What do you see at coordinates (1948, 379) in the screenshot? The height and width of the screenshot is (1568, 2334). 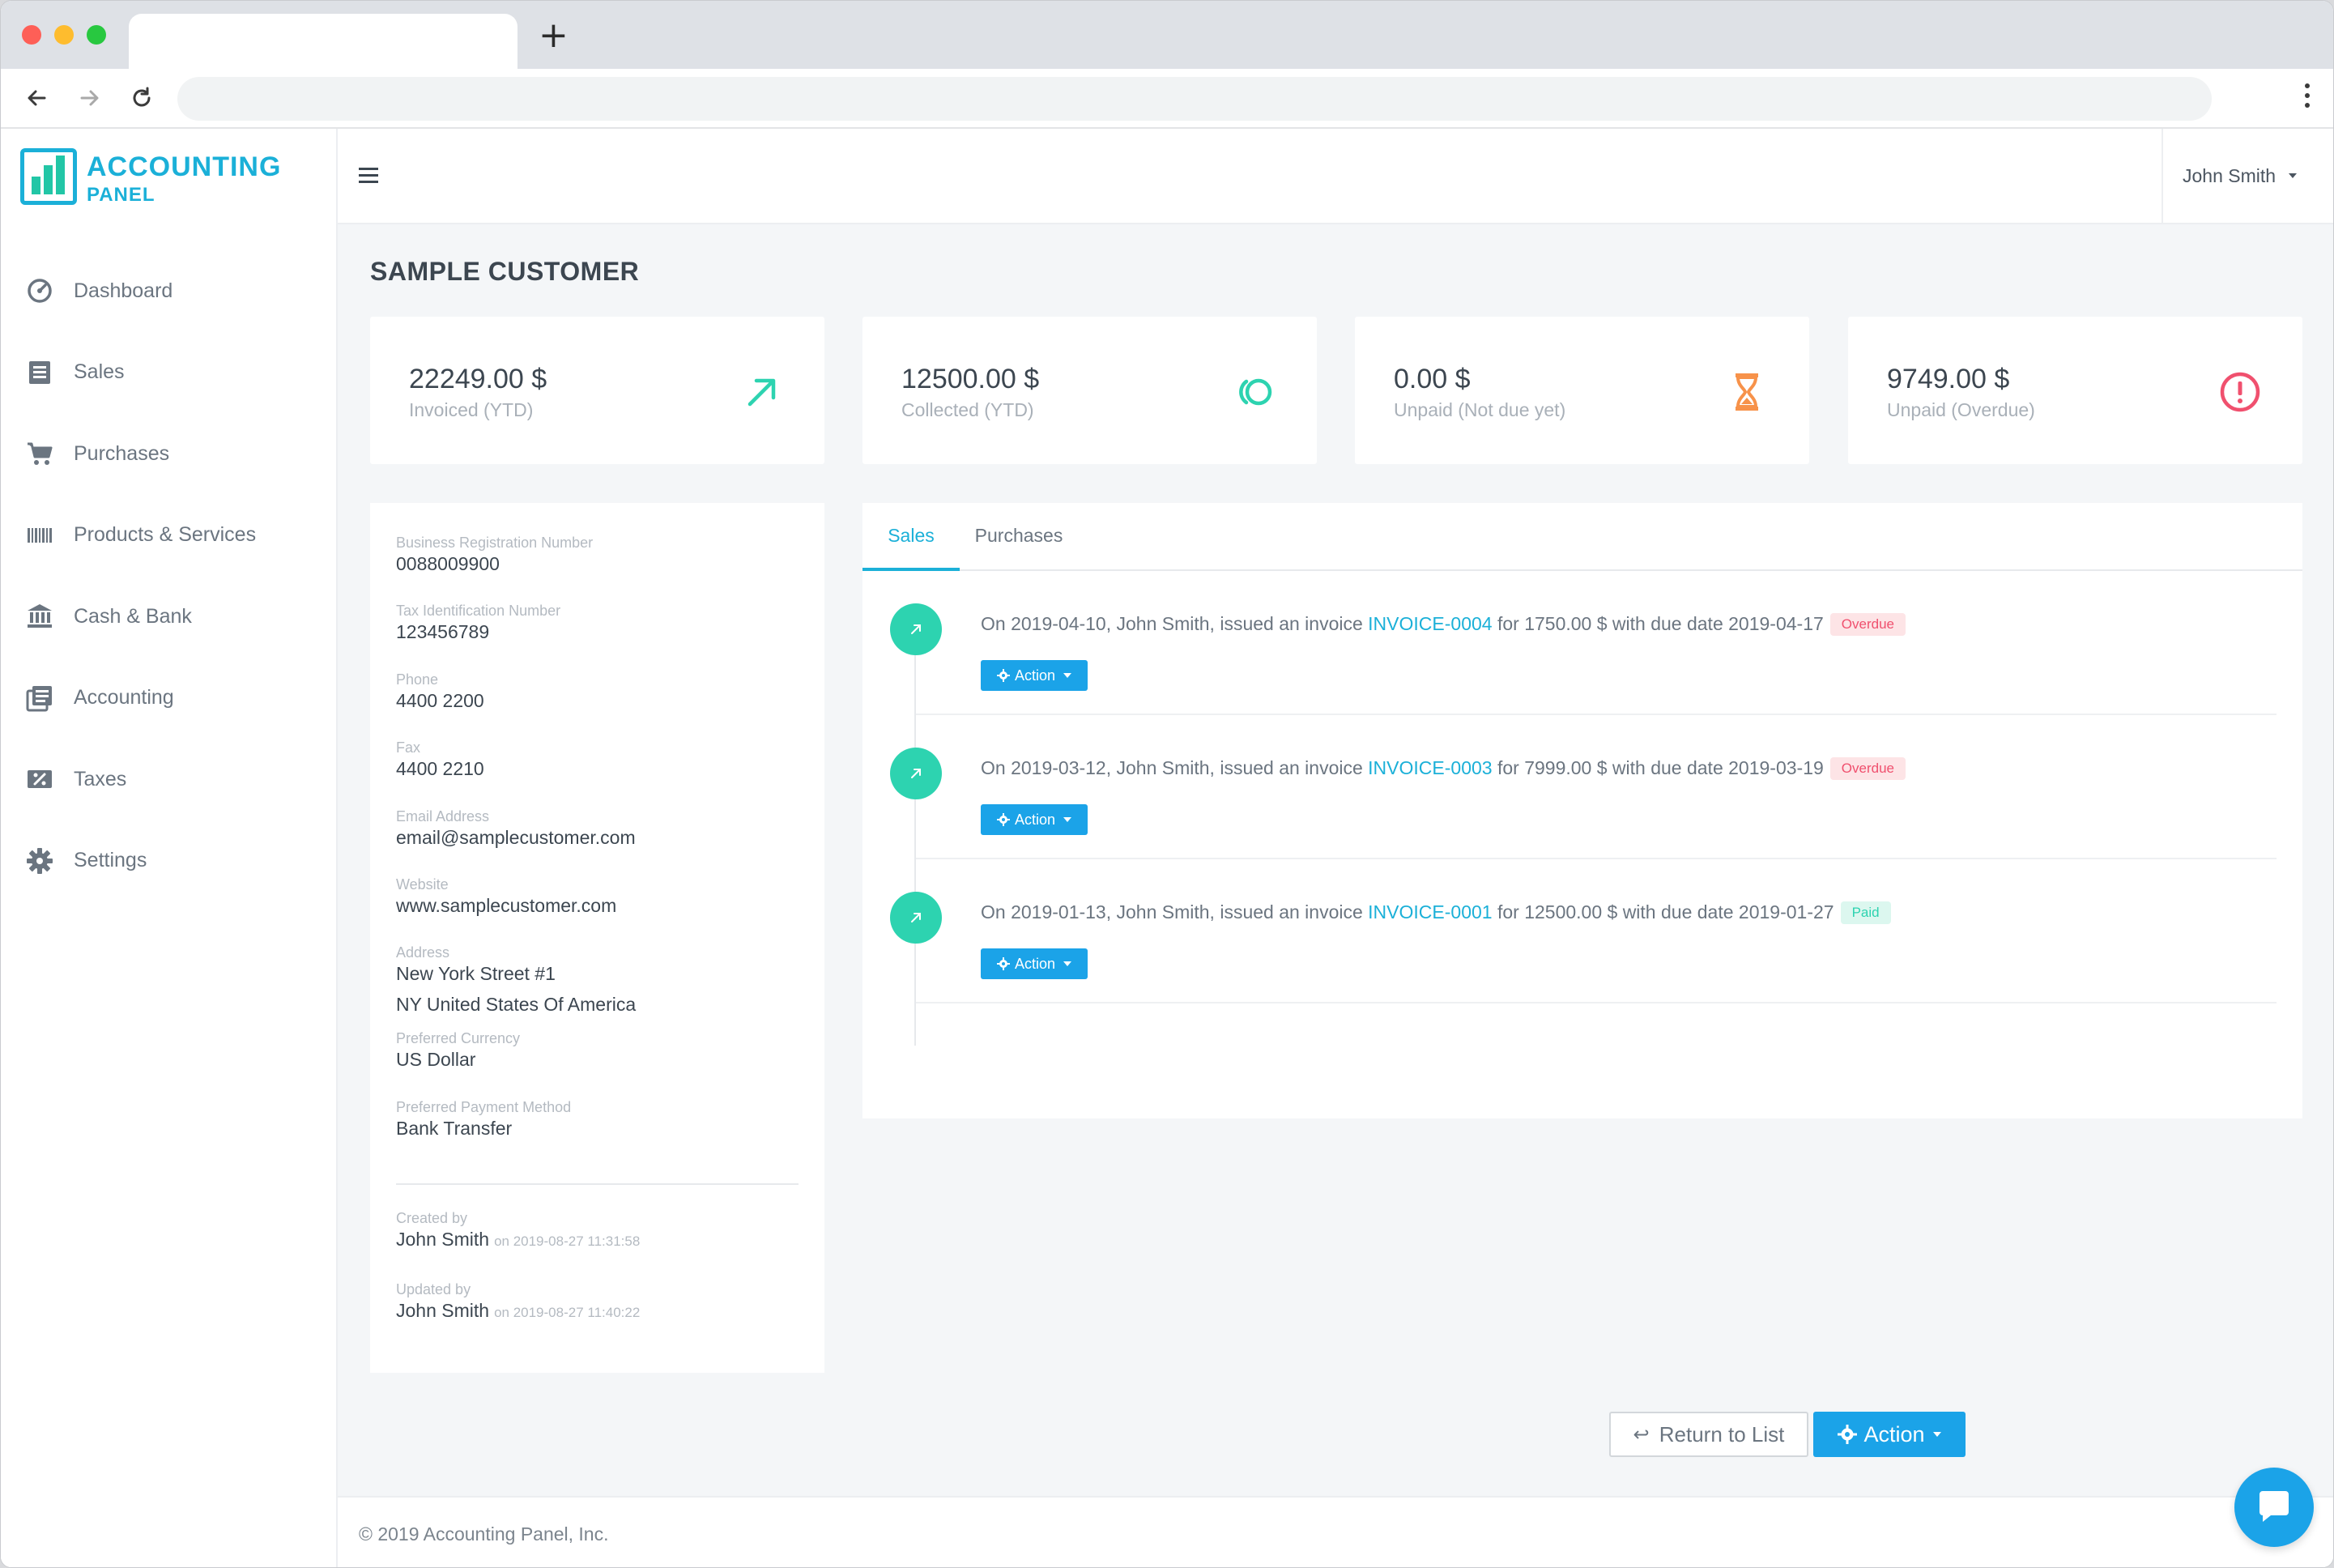 I see `stat-value: 9749.00 $` at bounding box center [1948, 379].